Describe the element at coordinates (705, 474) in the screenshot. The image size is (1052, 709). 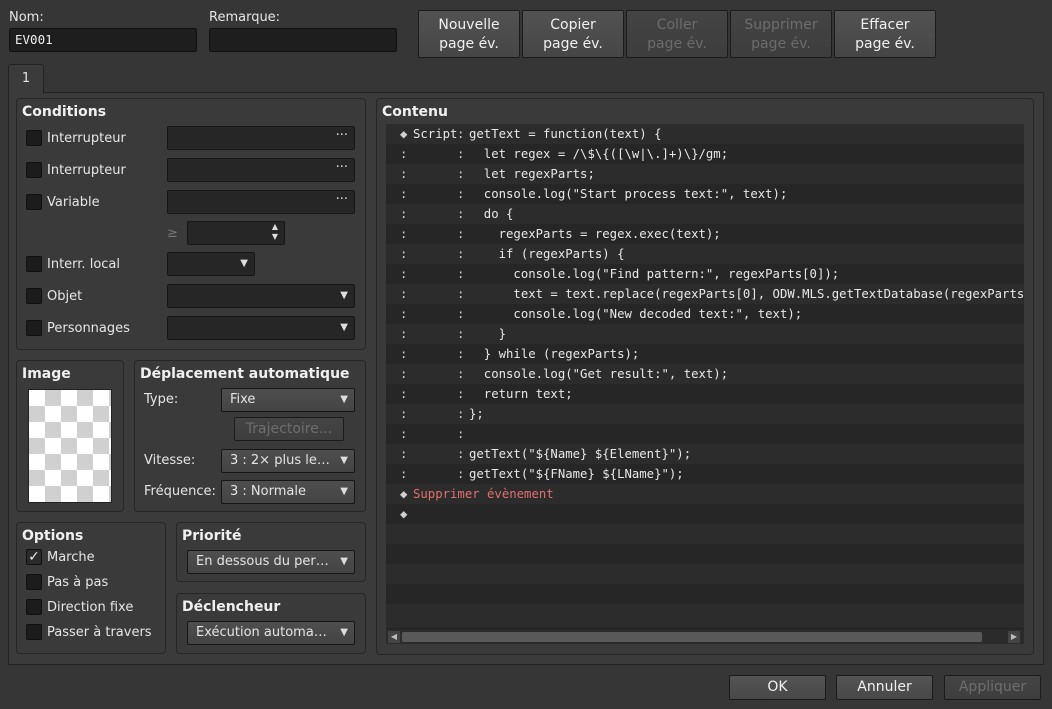
I see `command-line: :: getText("${FName} ${LName}");` at that location.